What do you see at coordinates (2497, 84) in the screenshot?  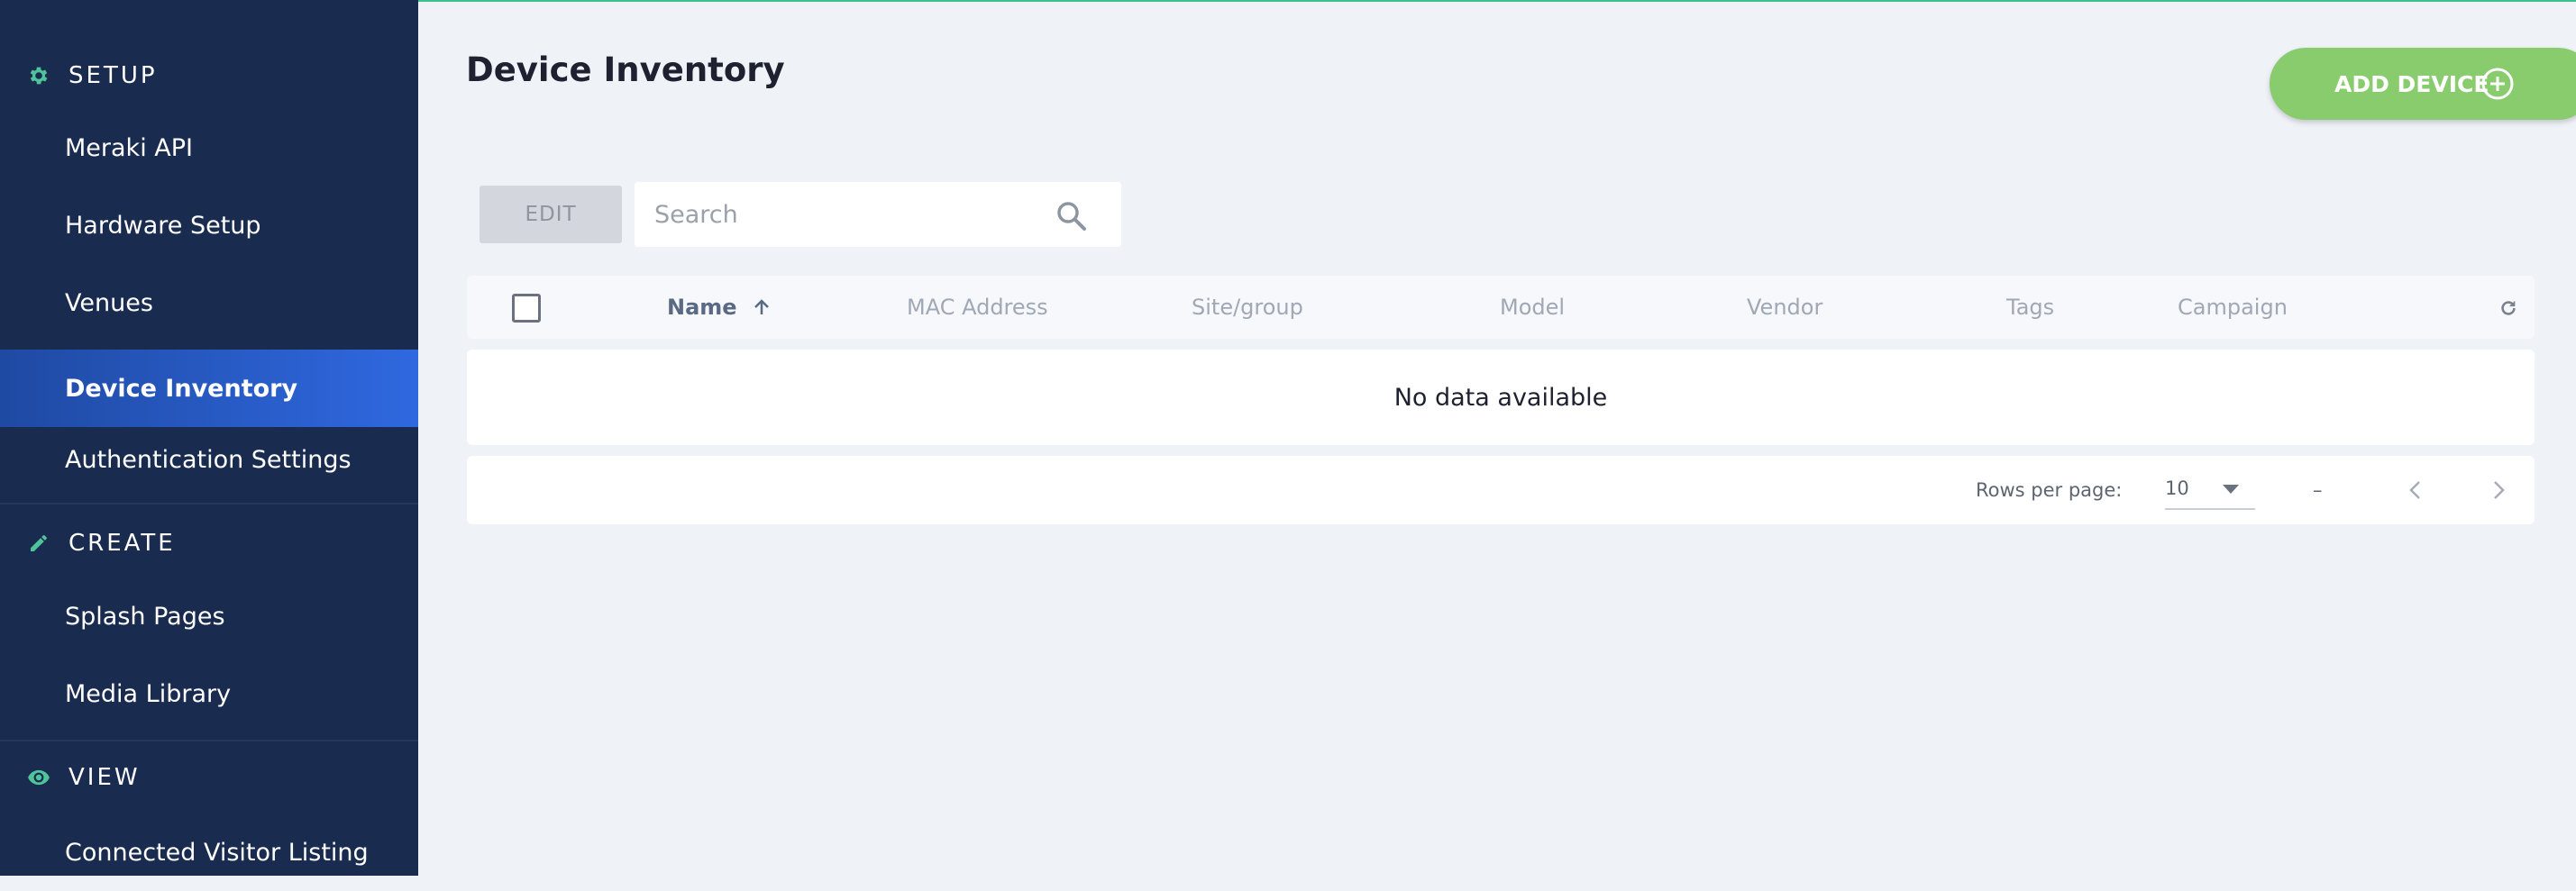 I see `plus-circle-icon` at bounding box center [2497, 84].